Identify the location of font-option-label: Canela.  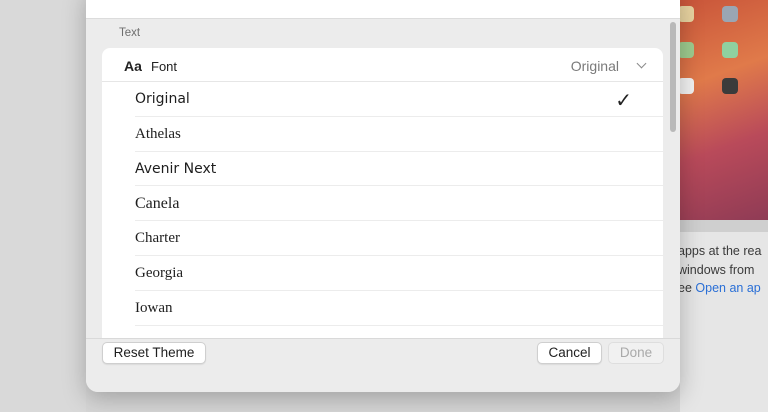
(157, 204).